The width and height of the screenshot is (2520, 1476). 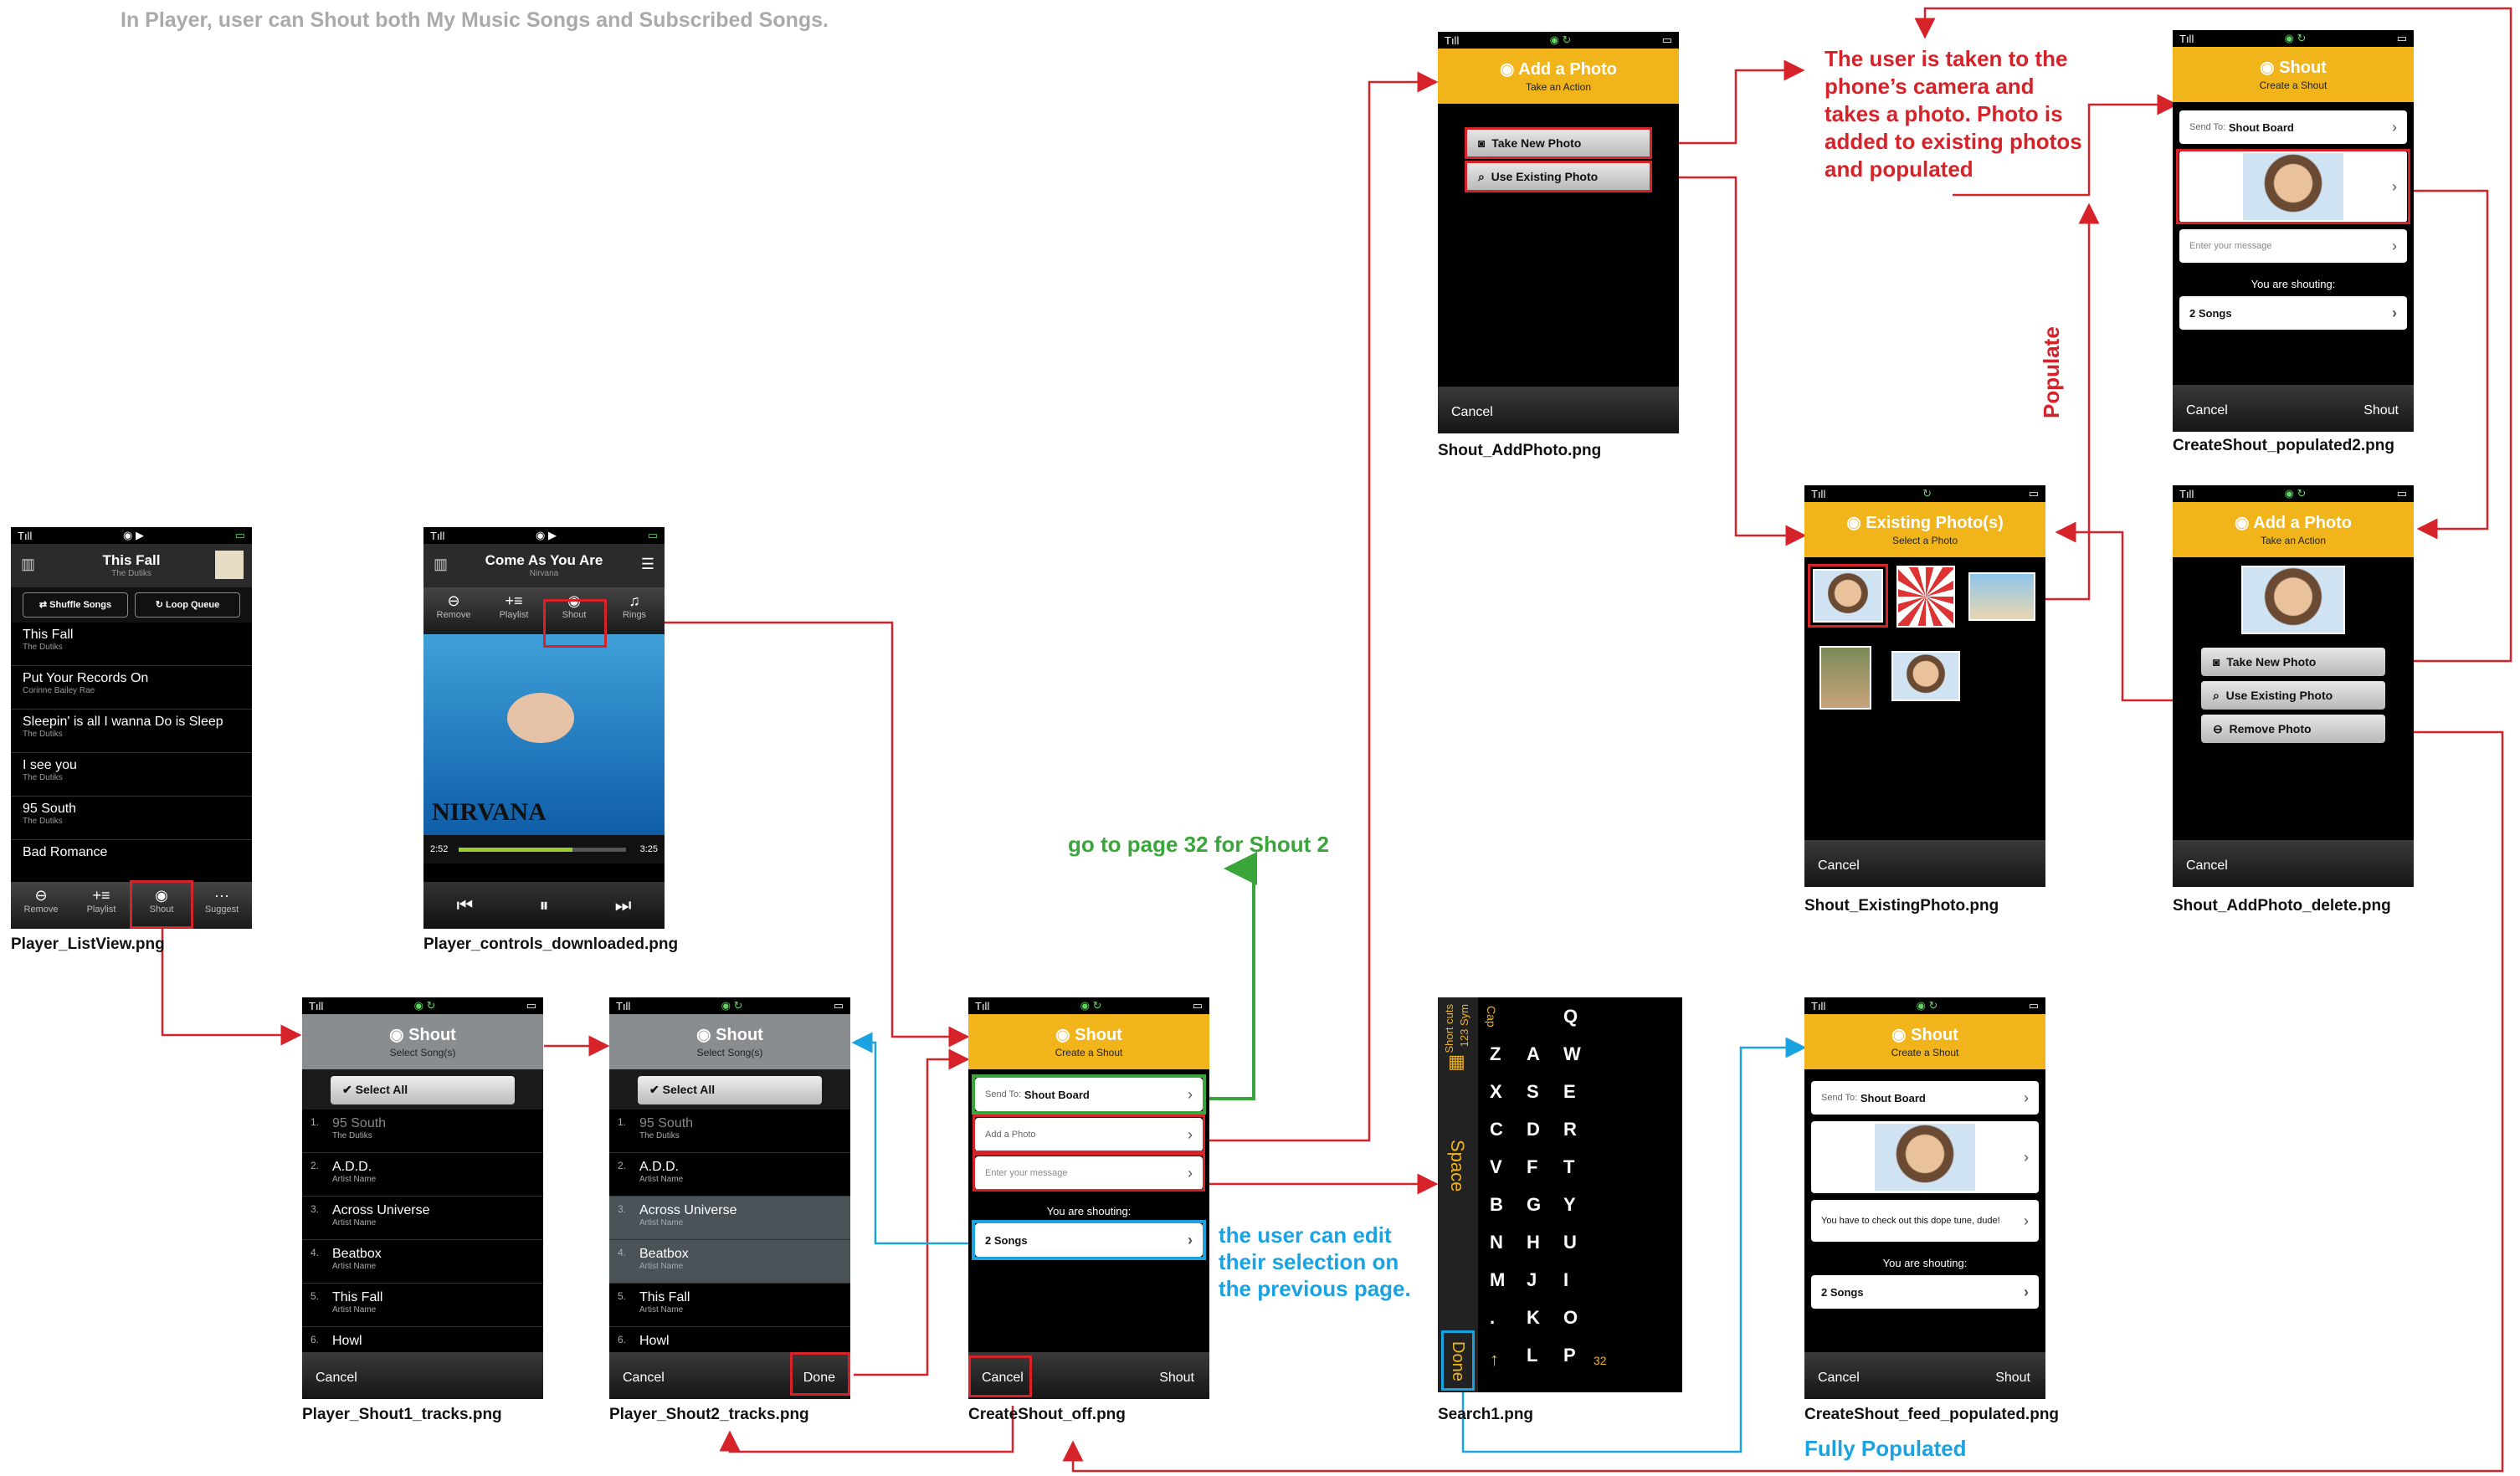 I want to click on album-art-thumb, so click(x=229, y=565).